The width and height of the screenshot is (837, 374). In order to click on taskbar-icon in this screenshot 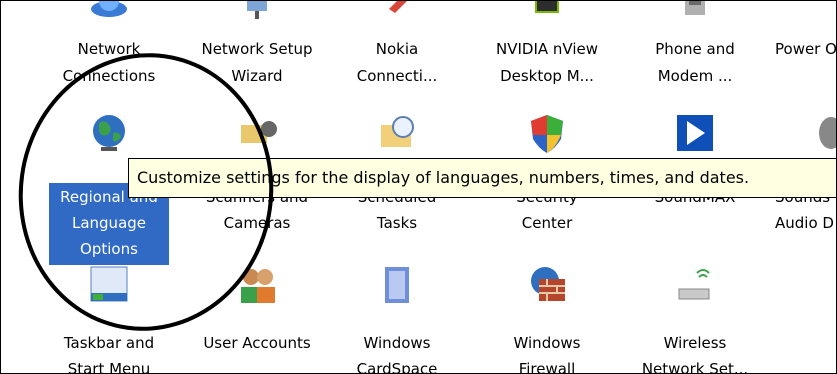, I will do `click(109, 284)`.